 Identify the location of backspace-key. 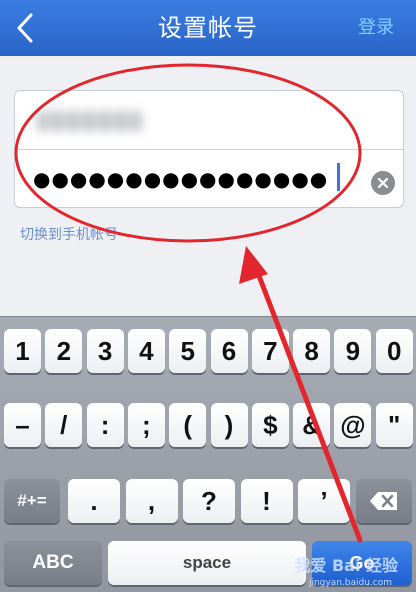
(384, 501).